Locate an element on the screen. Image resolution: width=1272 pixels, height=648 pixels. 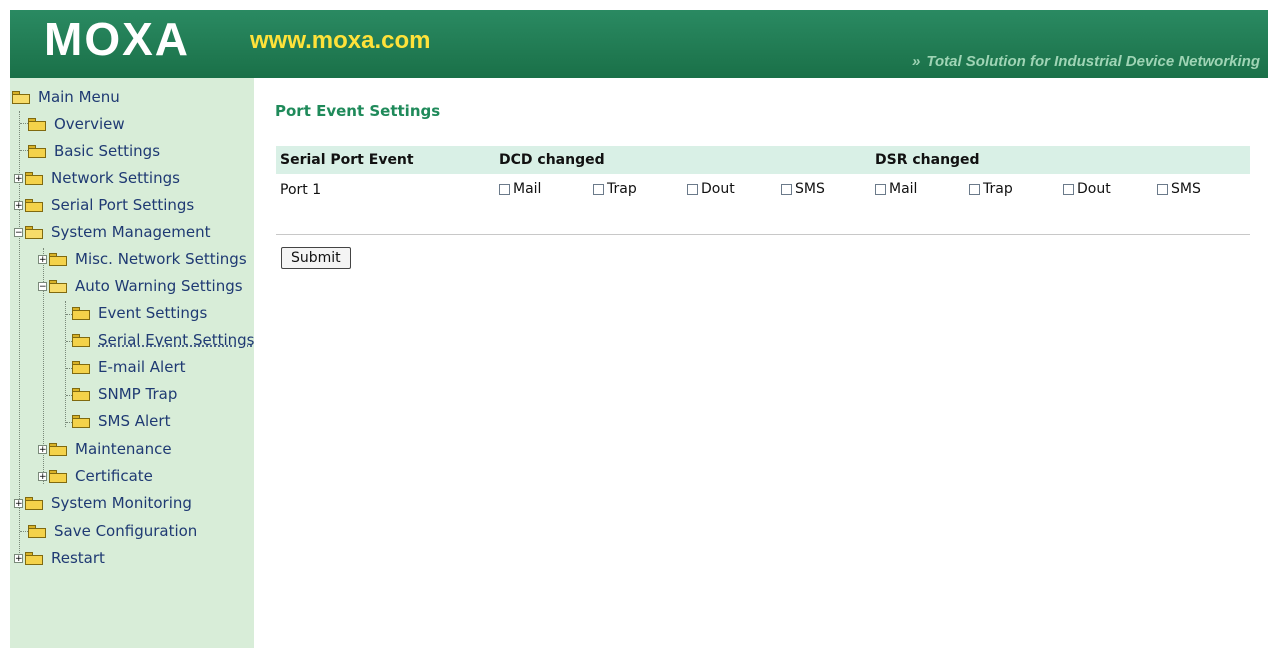
sidebar-item-overview: Overview is located at coordinates (76, 124).